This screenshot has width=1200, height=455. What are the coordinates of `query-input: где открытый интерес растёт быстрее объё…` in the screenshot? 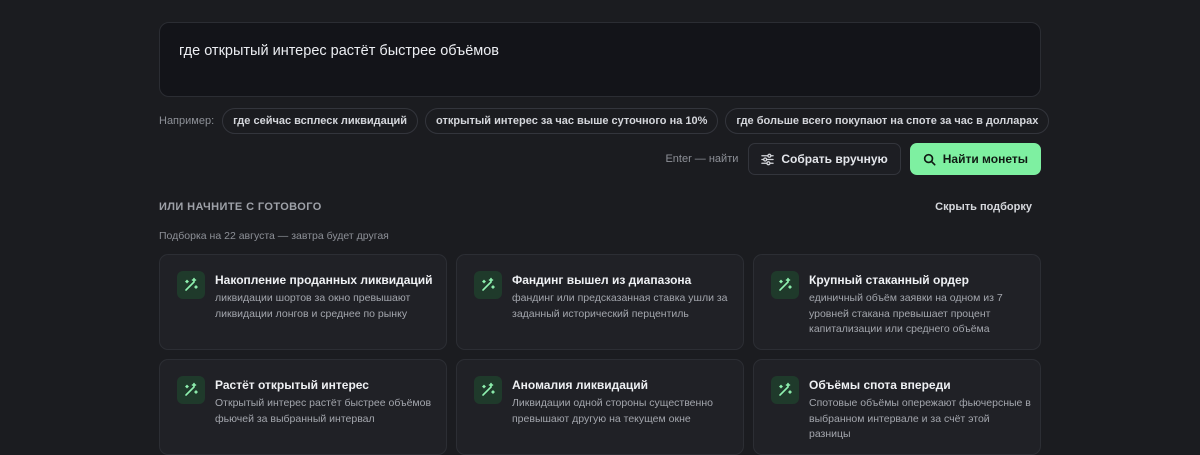 It's located at (600, 59).